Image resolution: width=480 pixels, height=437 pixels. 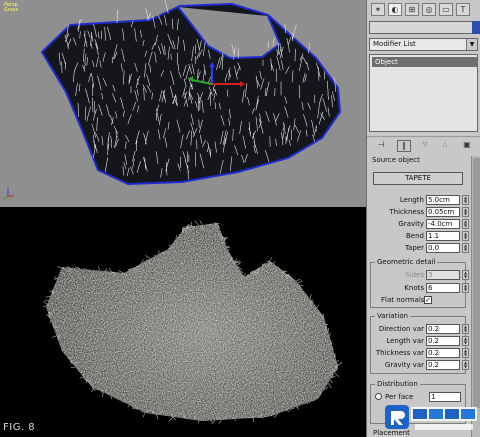 I want to click on length-var-param: Length var 0.2 ▲ ▼, so click(x=427, y=341).